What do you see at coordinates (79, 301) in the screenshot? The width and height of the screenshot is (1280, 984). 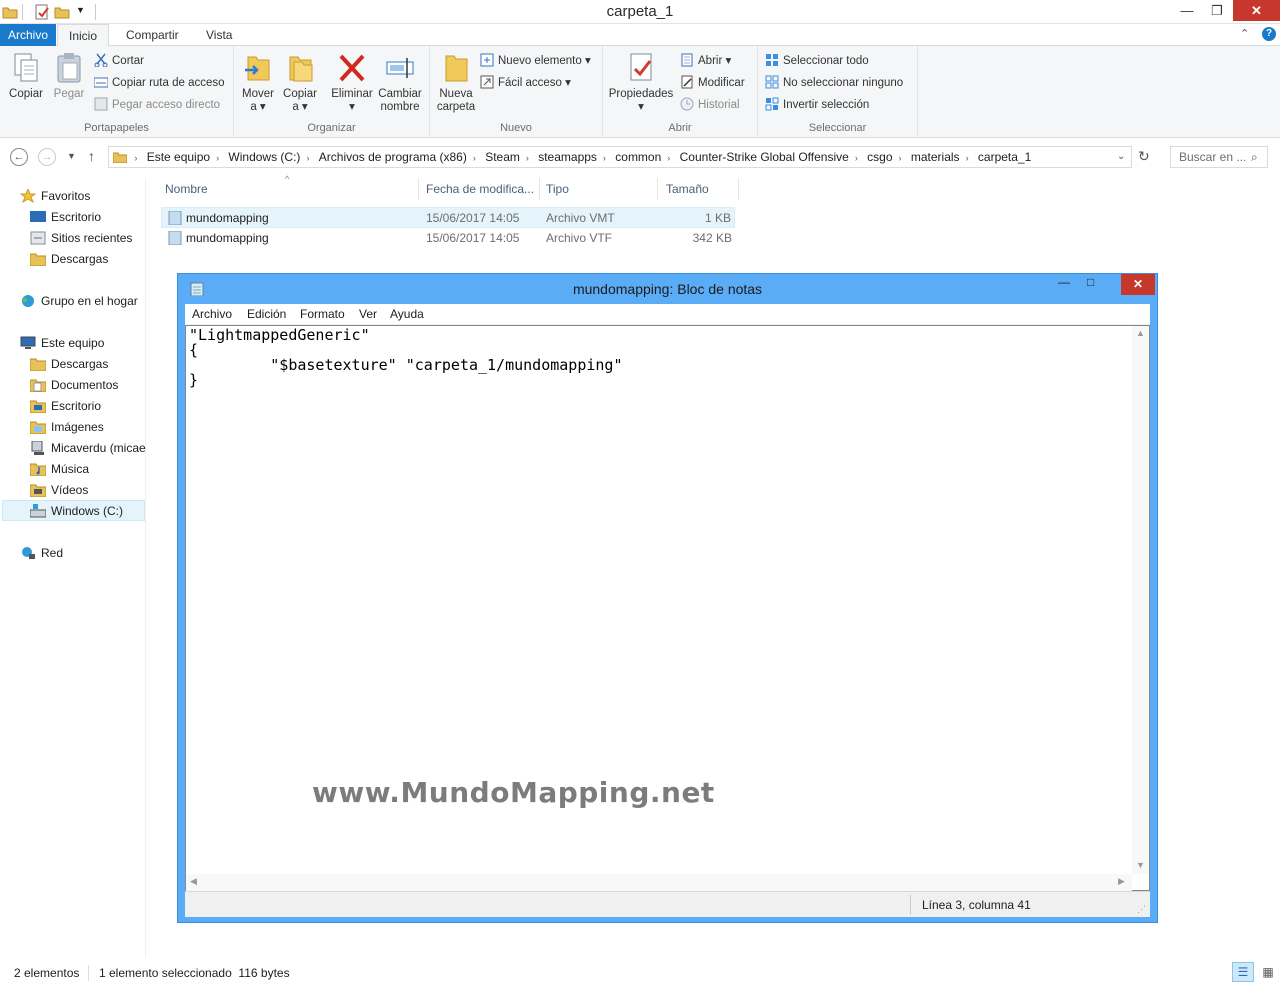 I see `nav-grupo-hogar: Grupo en el hogar` at bounding box center [79, 301].